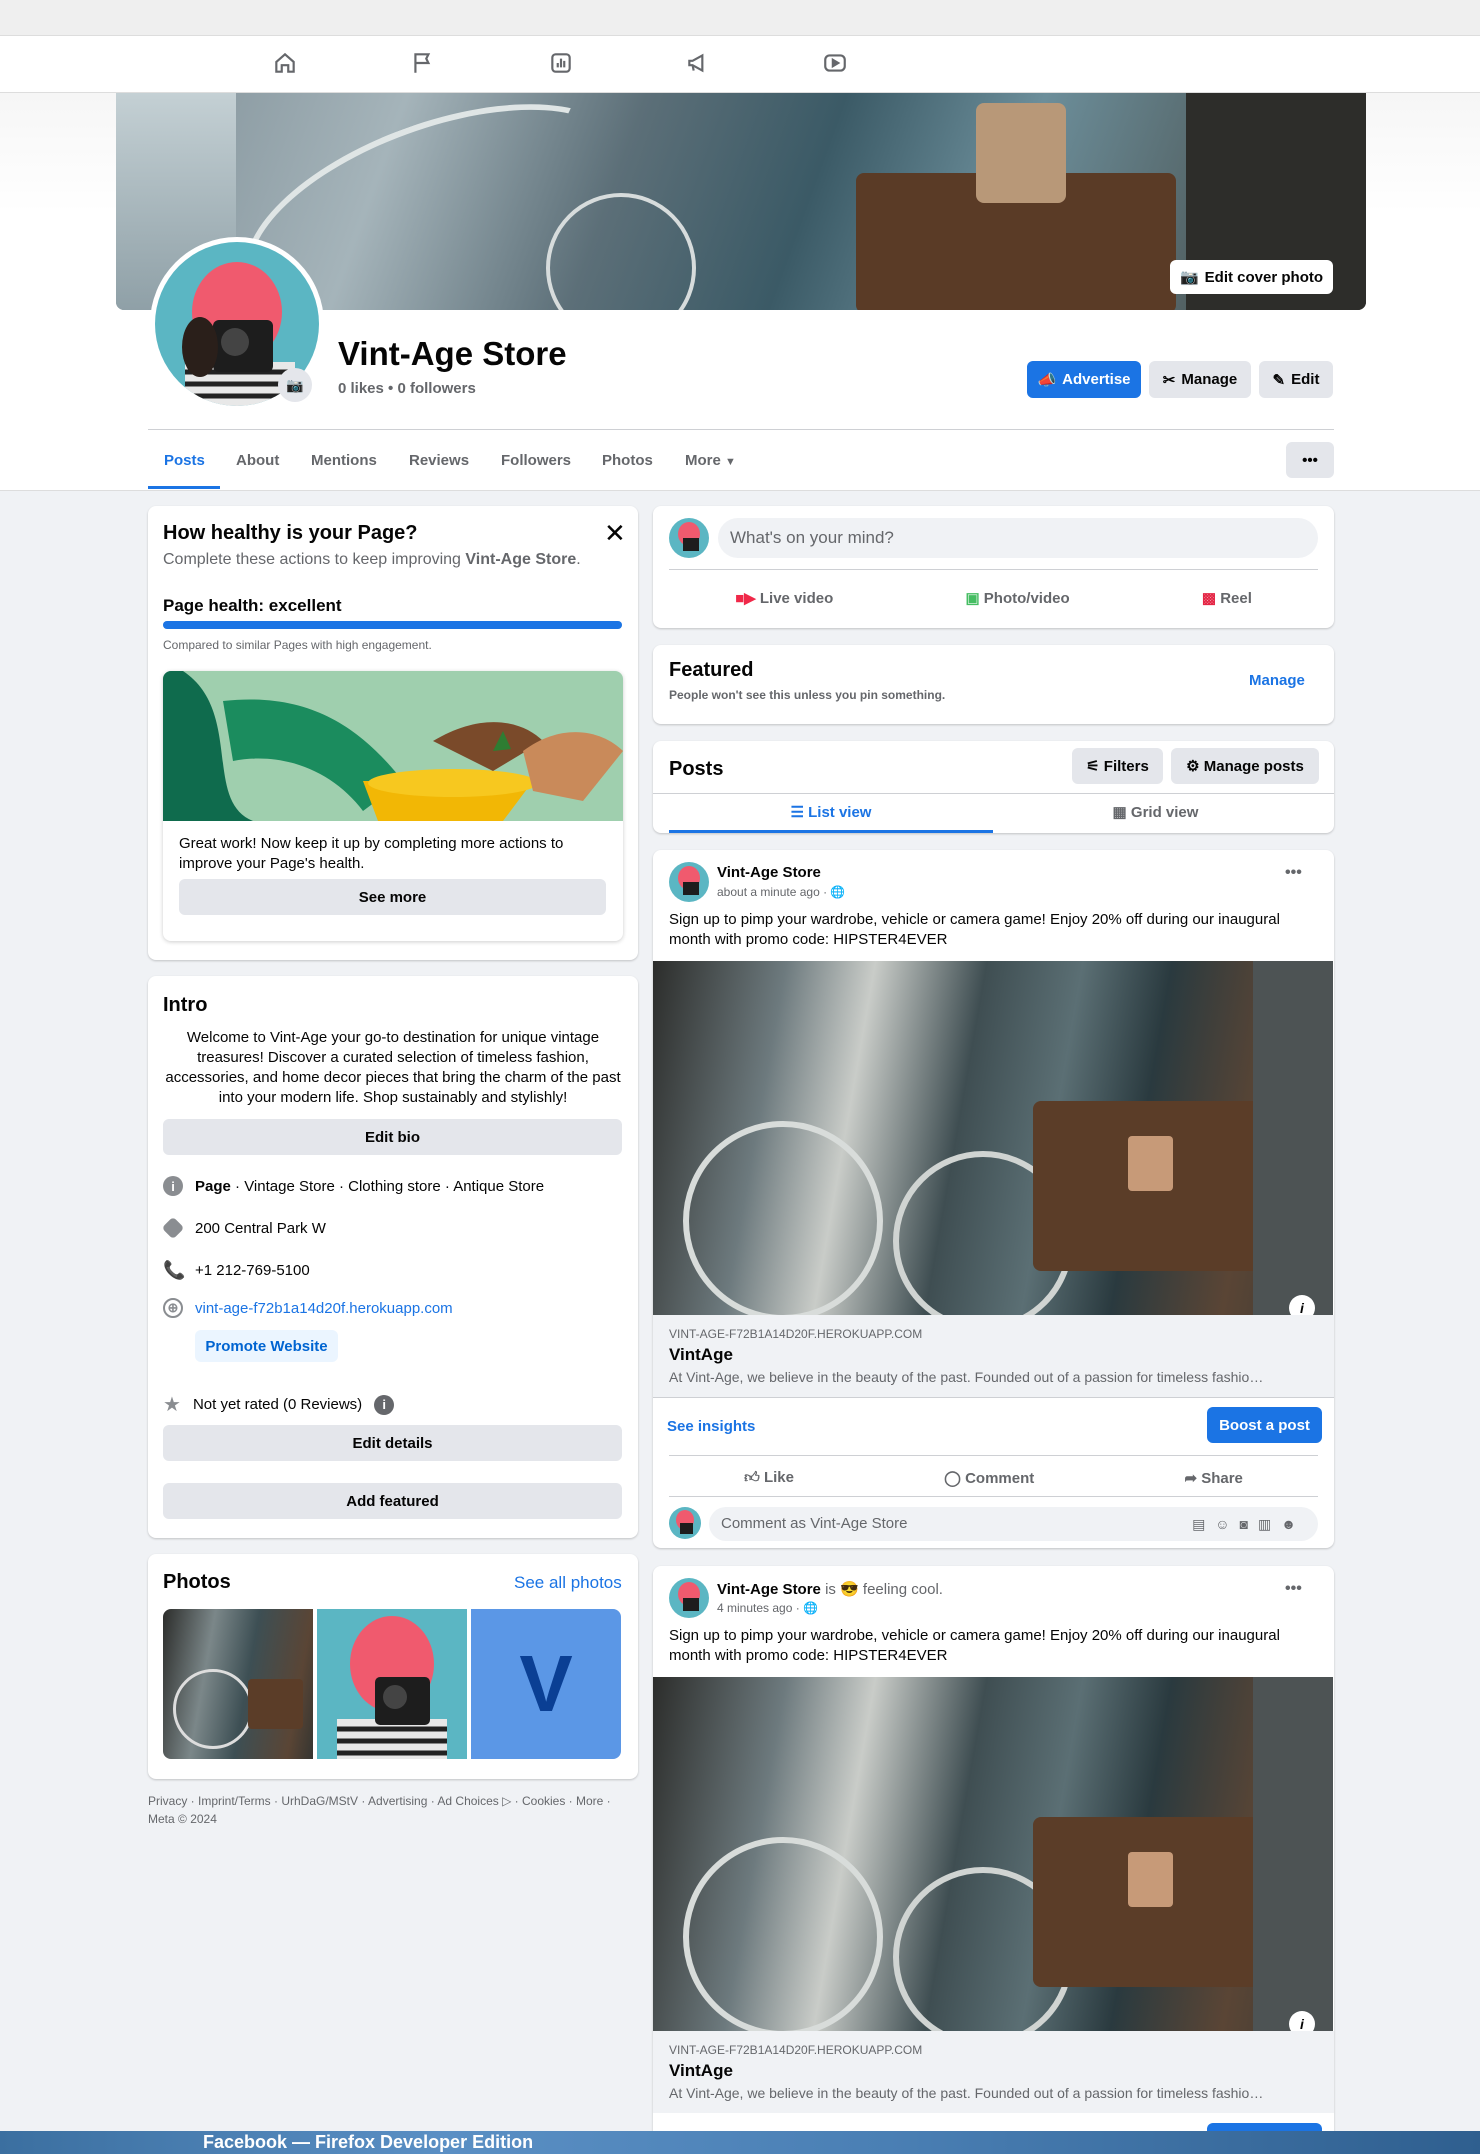 Image resolution: width=1480 pixels, height=2154 pixels. I want to click on tab-list-view: ☰ List view, so click(831, 812).